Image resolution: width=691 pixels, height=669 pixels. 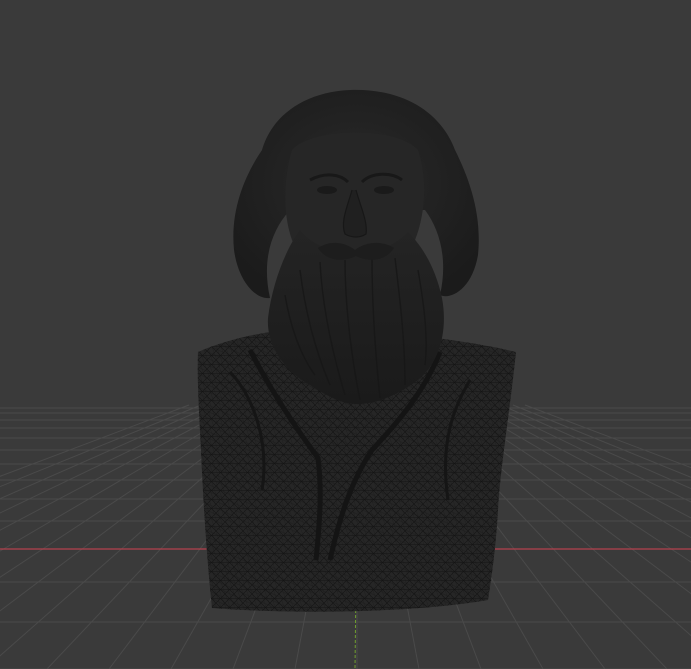 What do you see at coordinates (327, 190) in the screenshot?
I see `face-eye-left` at bounding box center [327, 190].